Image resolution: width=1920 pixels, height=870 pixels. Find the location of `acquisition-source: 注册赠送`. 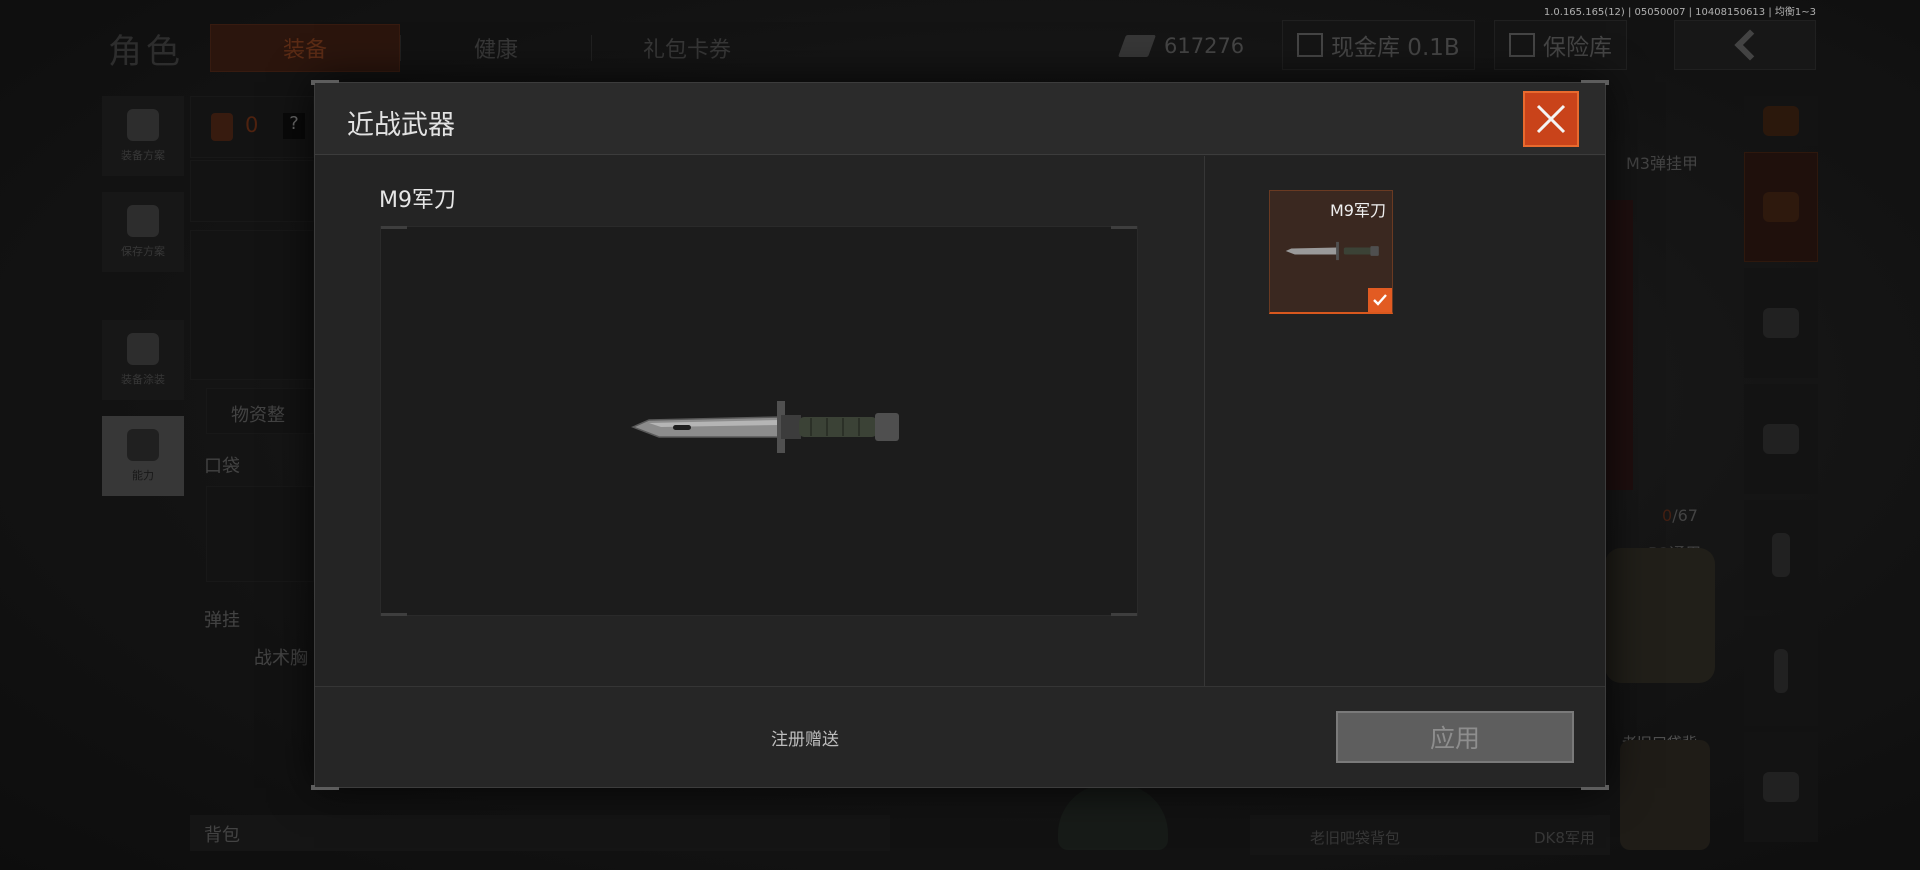

acquisition-source: 注册赠送 is located at coordinates (805, 740).